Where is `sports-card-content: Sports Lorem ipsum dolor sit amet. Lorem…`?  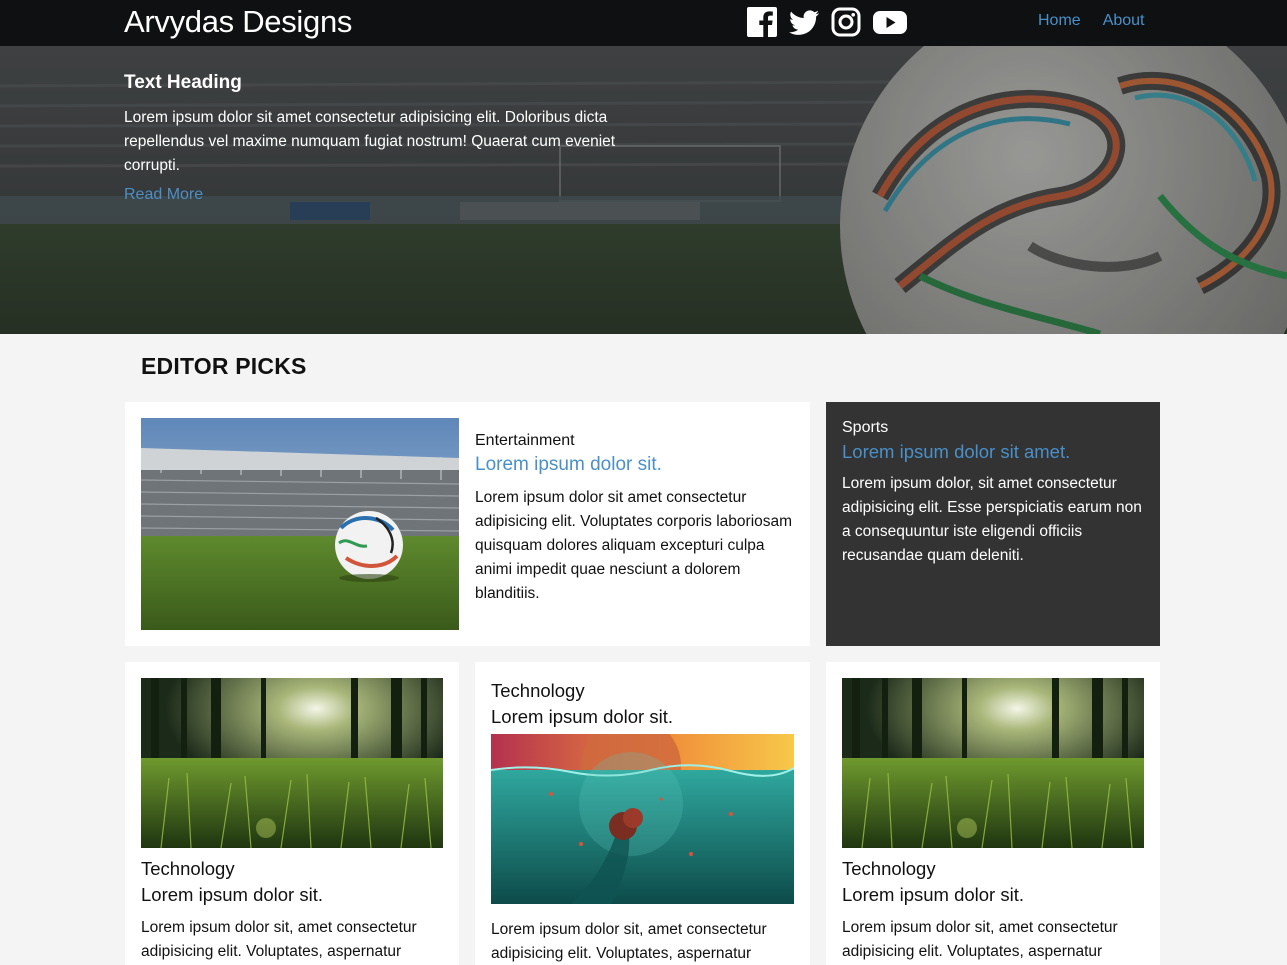 sports-card-content: Sports Lorem ipsum dolor sit amet. Lorem… is located at coordinates (992, 493).